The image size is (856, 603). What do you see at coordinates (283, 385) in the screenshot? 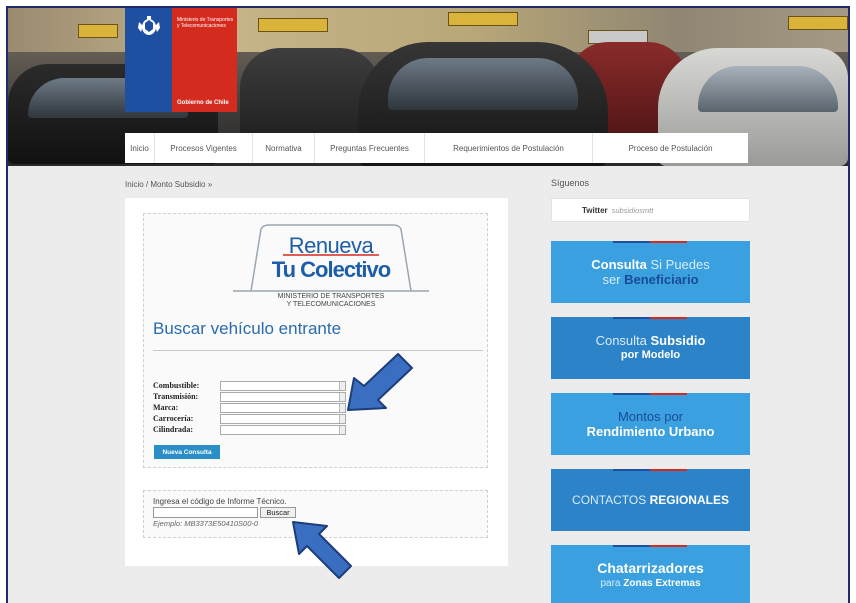
I see `combustible-select` at bounding box center [283, 385].